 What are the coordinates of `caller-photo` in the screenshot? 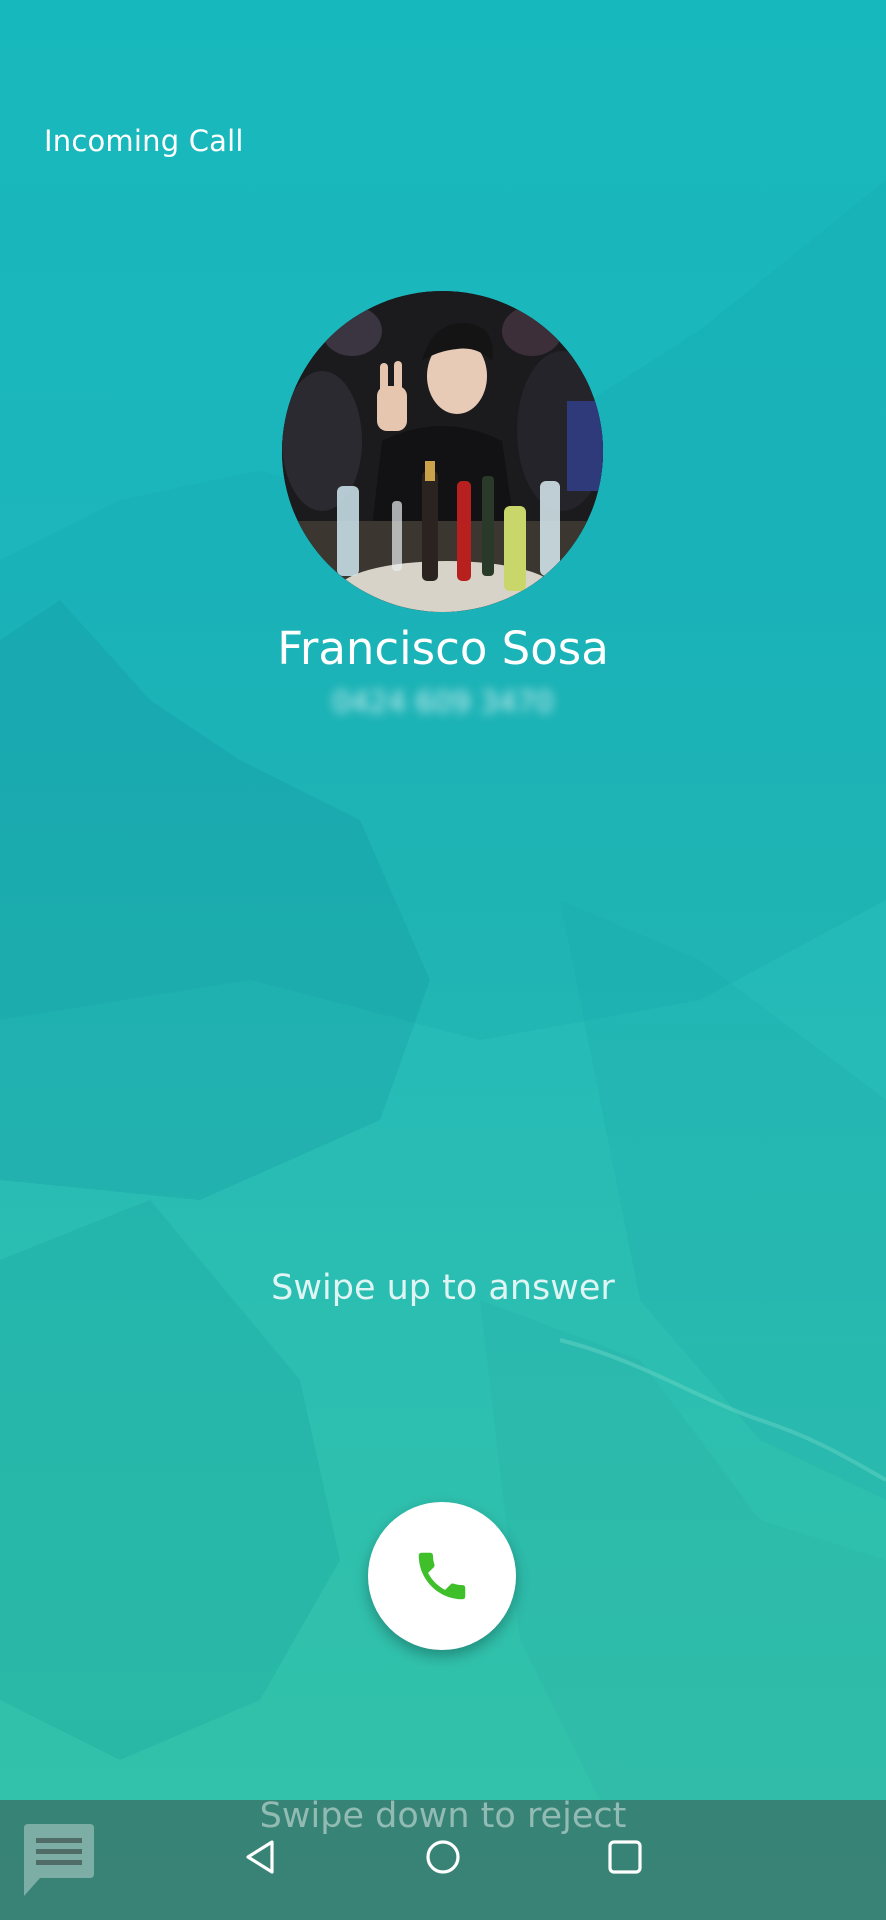 It's located at (442, 451).